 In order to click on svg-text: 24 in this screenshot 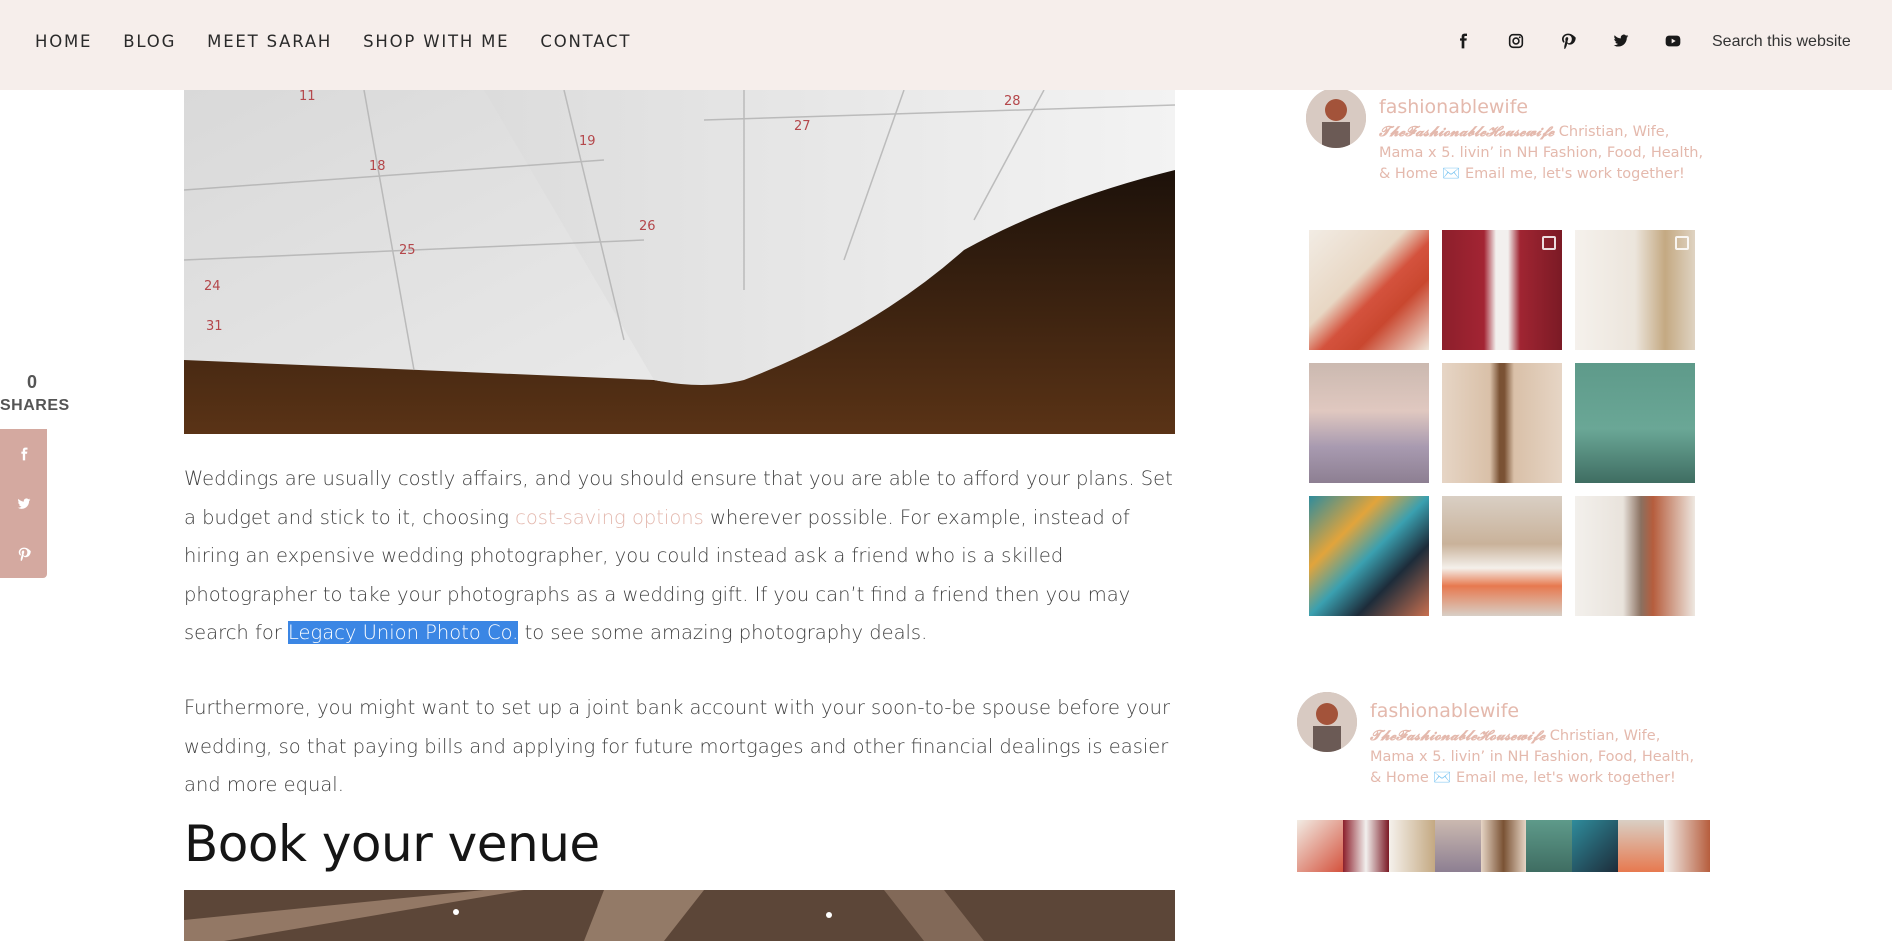, I will do `click(212, 286)`.